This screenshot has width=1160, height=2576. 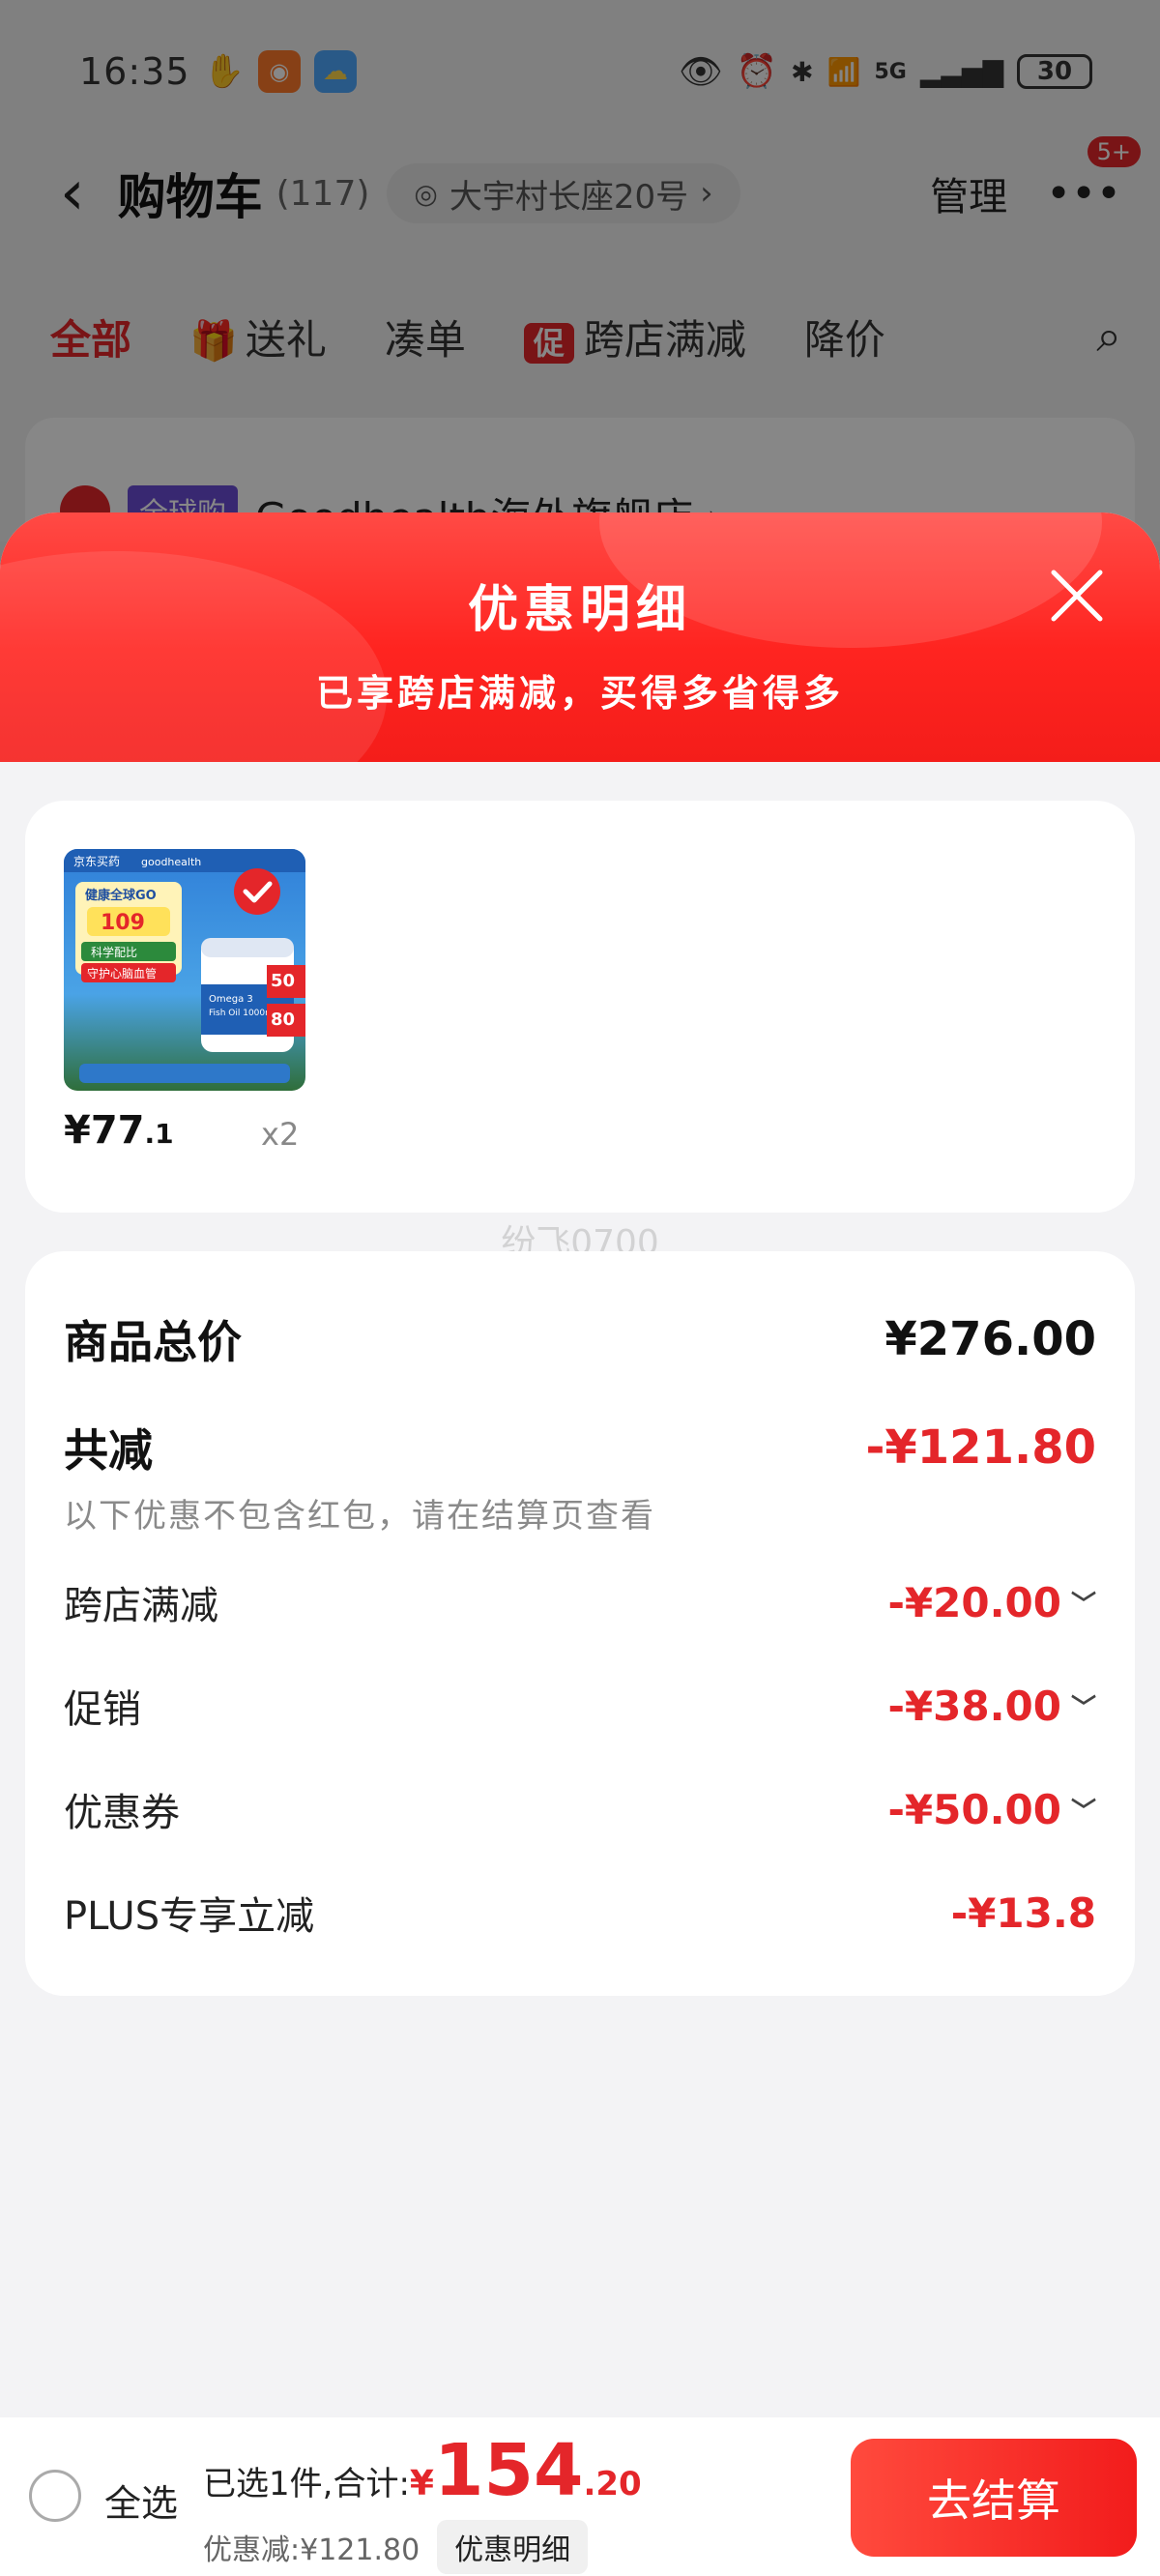 I want to click on discount-value: -¥13.8, so click(x=1023, y=1912).